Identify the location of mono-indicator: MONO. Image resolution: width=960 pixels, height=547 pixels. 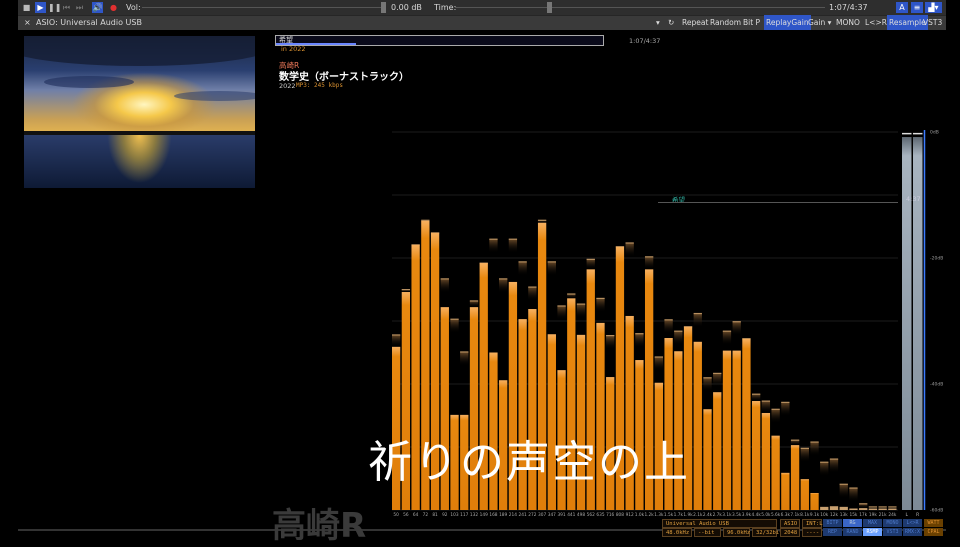
(892, 523).